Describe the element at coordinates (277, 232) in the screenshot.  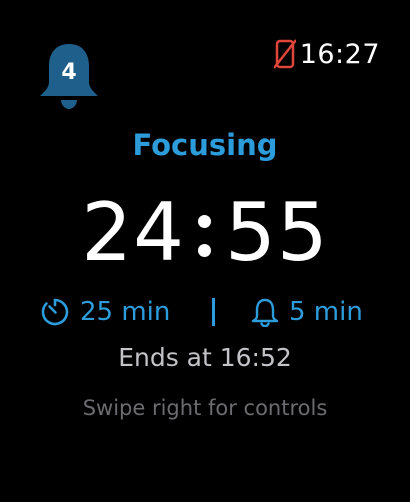
I see `timer-seconds: 55` at that location.